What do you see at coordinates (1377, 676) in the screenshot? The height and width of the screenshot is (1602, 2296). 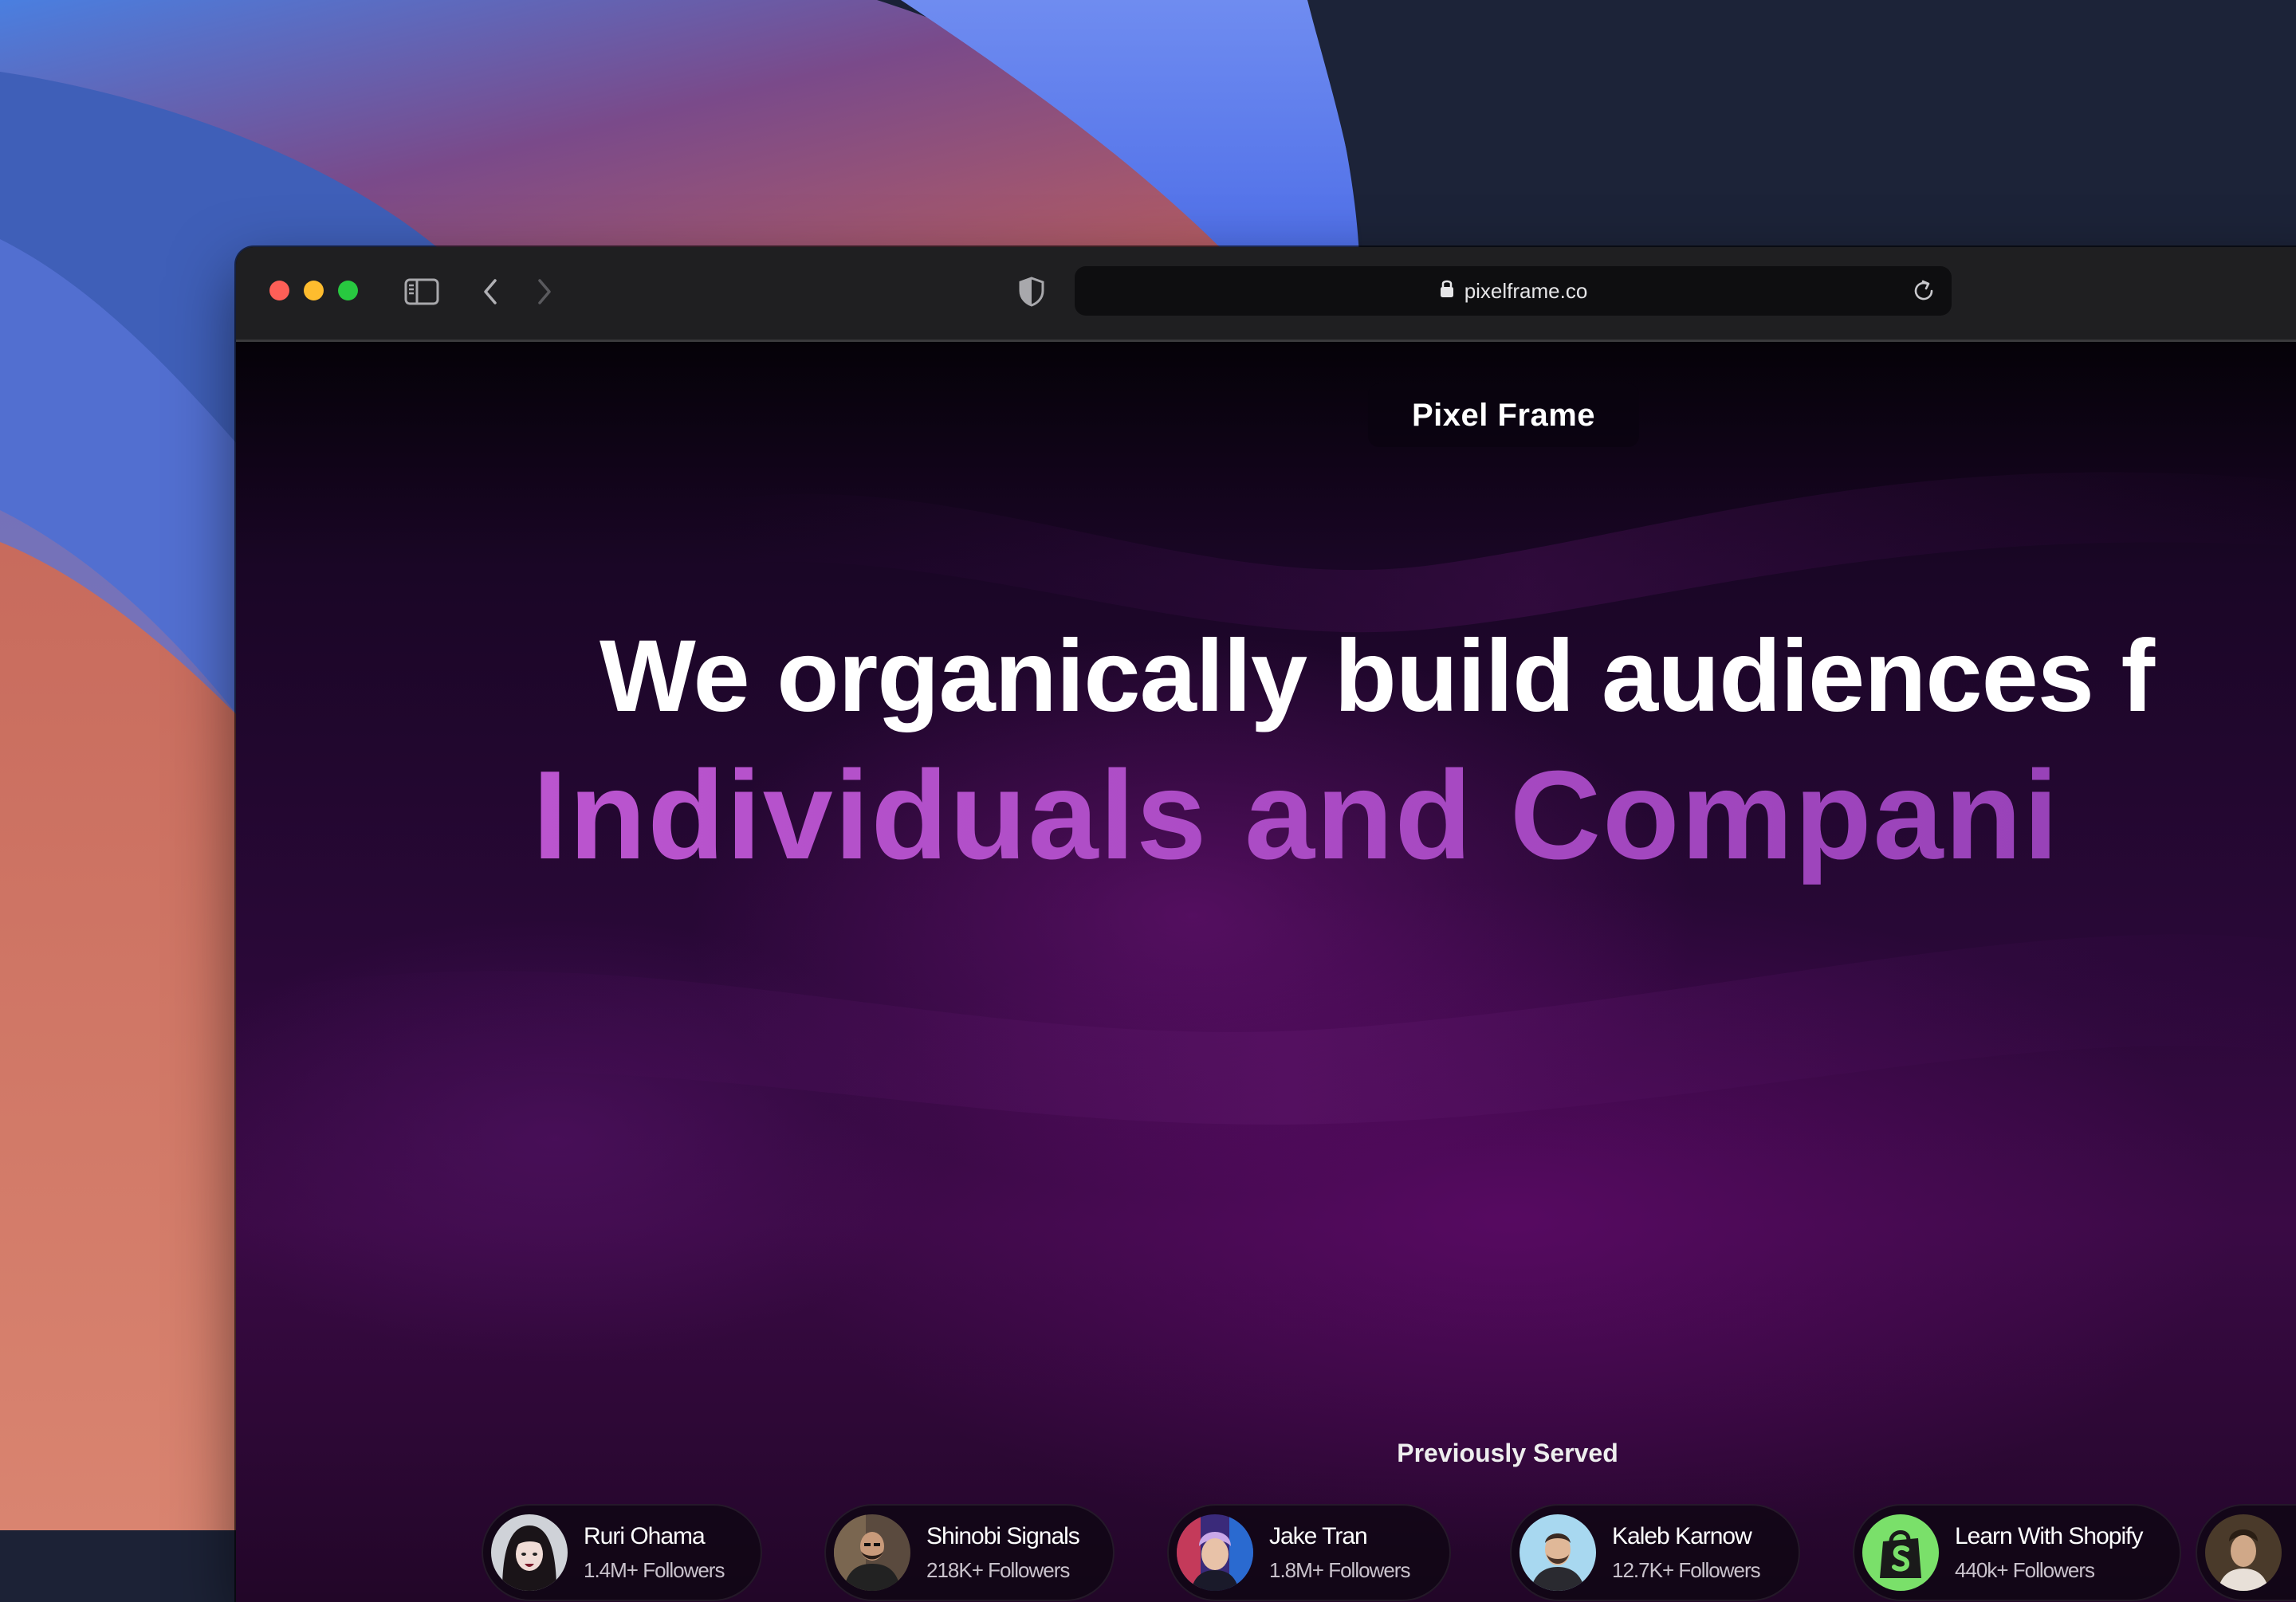 I see `headline-line-1: We organically build audiences f` at bounding box center [1377, 676].